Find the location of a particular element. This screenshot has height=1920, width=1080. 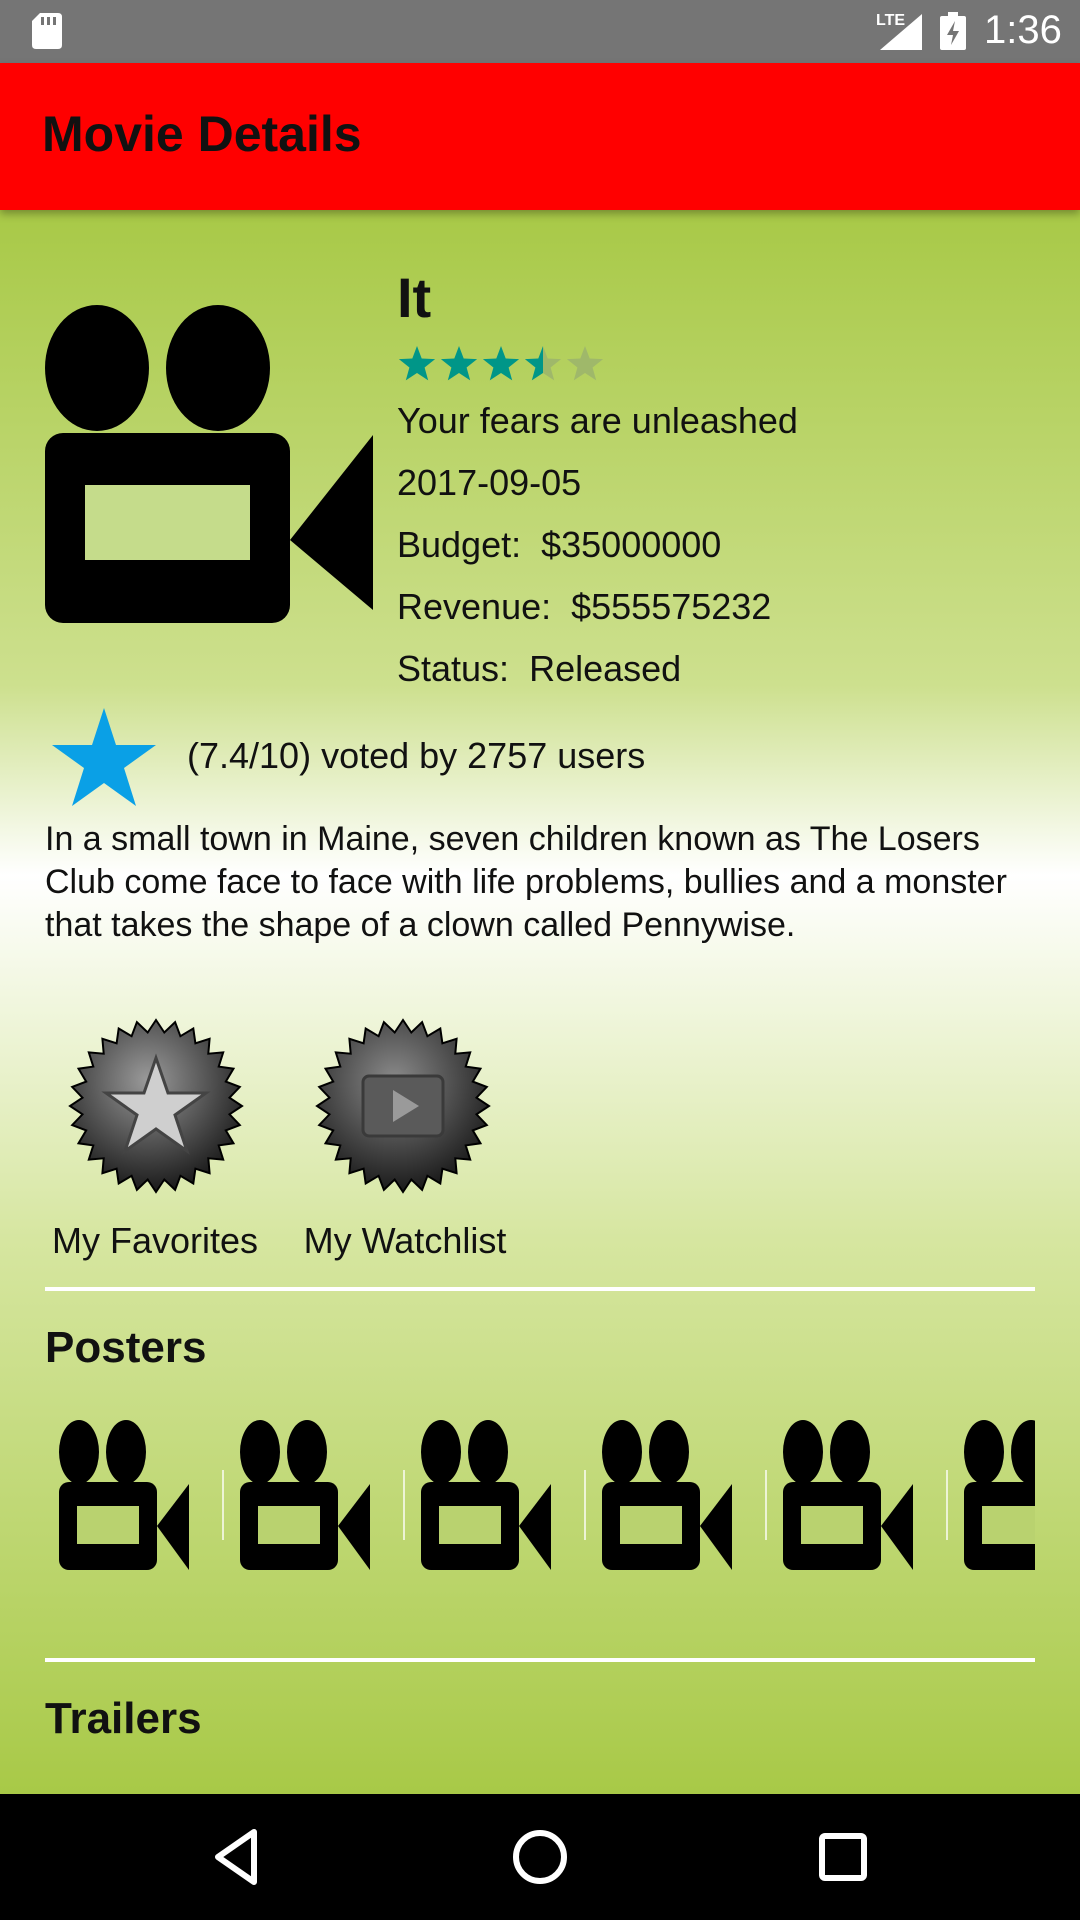

clock: 1:36 is located at coordinates (1023, 30).